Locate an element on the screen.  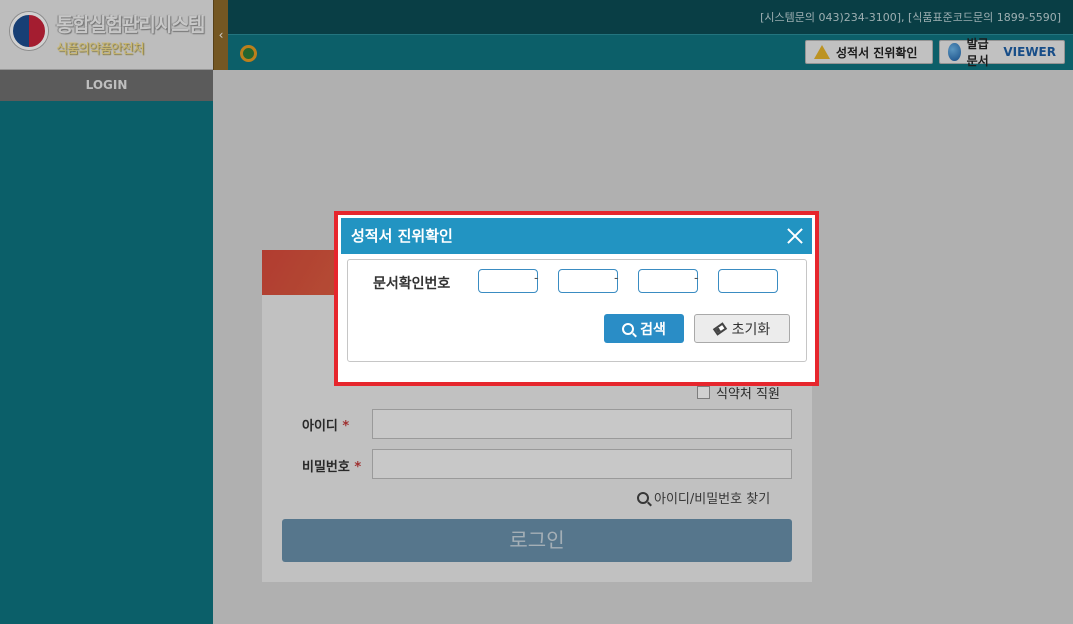
reset-button-label: 초기화 is located at coordinates (751, 329).